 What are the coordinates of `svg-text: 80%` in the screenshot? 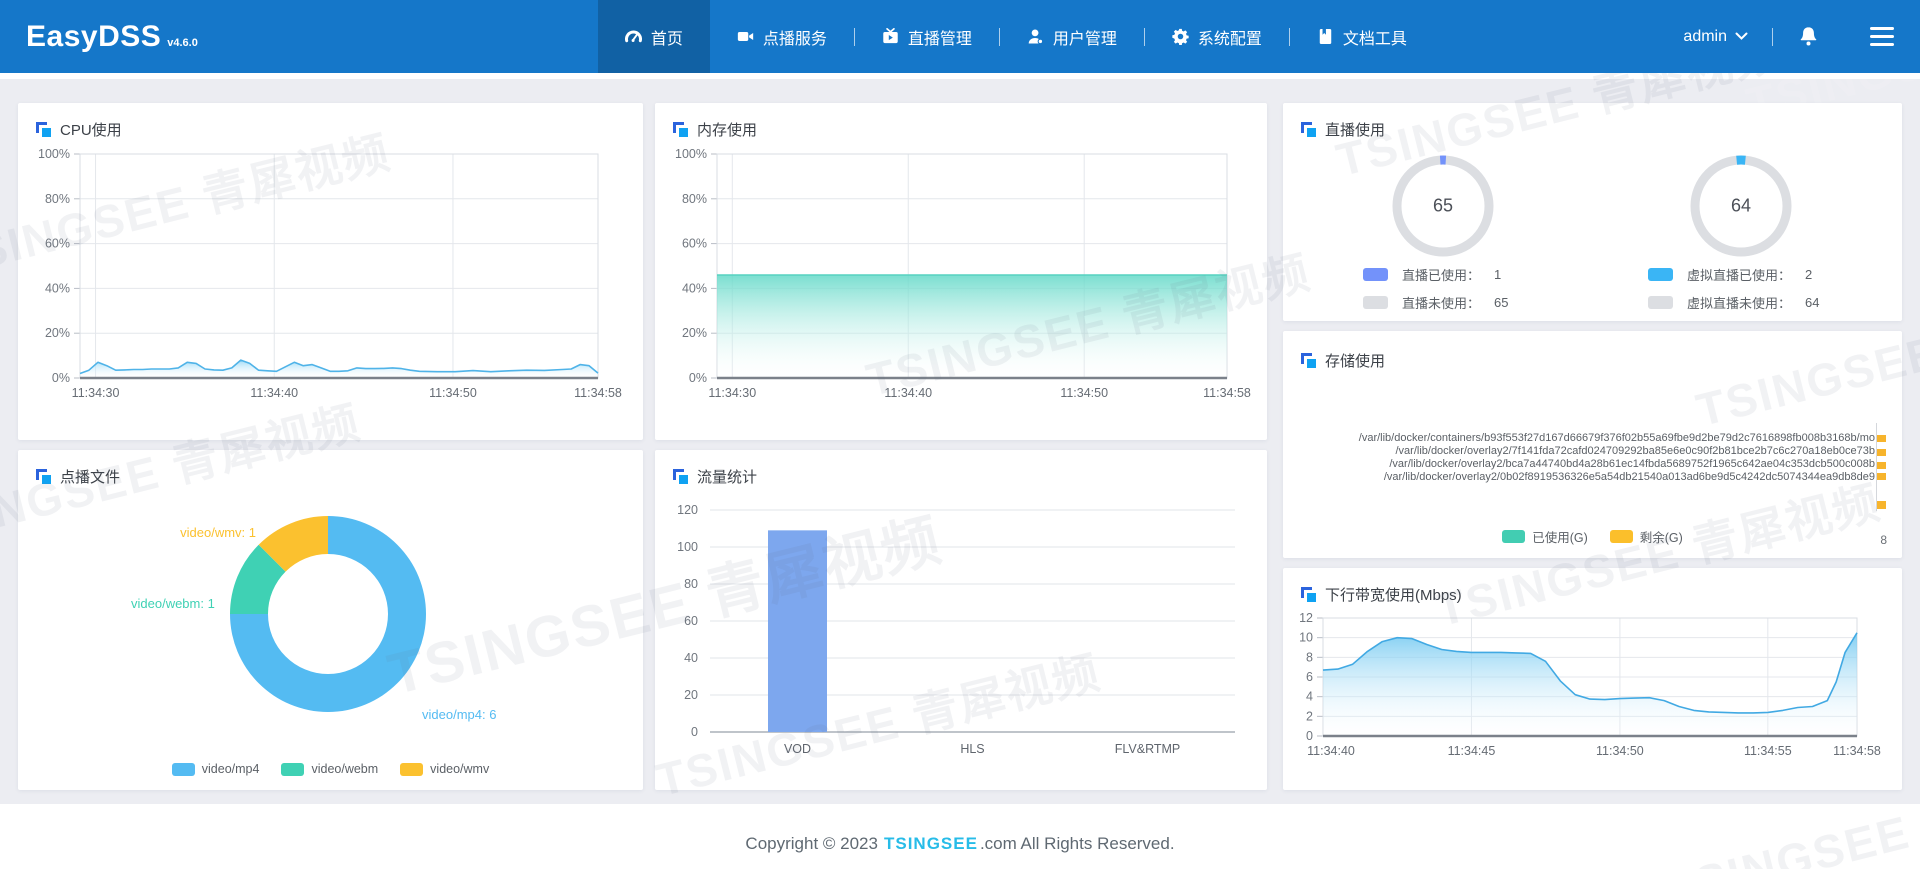 It's located at (694, 199).